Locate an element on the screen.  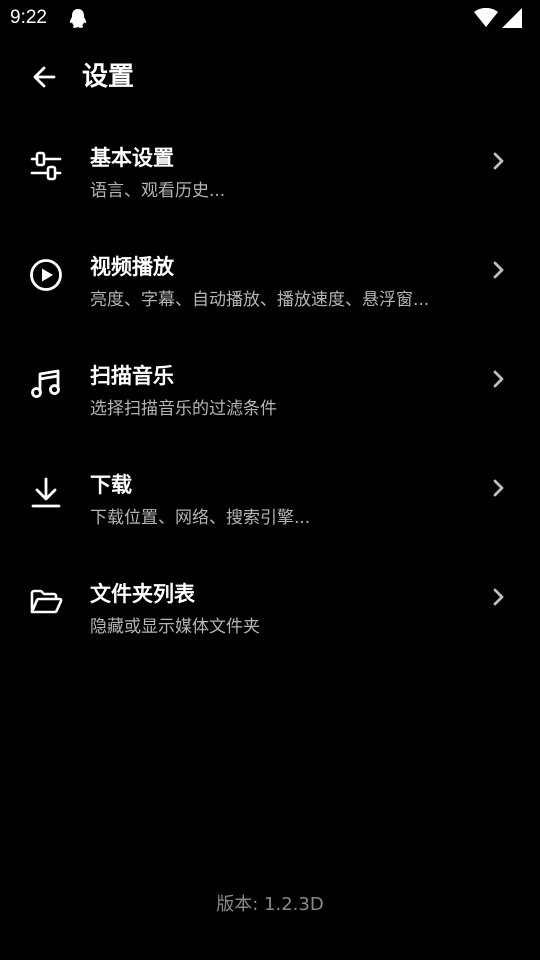
settings-item-title: 扫描音乐 is located at coordinates (132, 376).